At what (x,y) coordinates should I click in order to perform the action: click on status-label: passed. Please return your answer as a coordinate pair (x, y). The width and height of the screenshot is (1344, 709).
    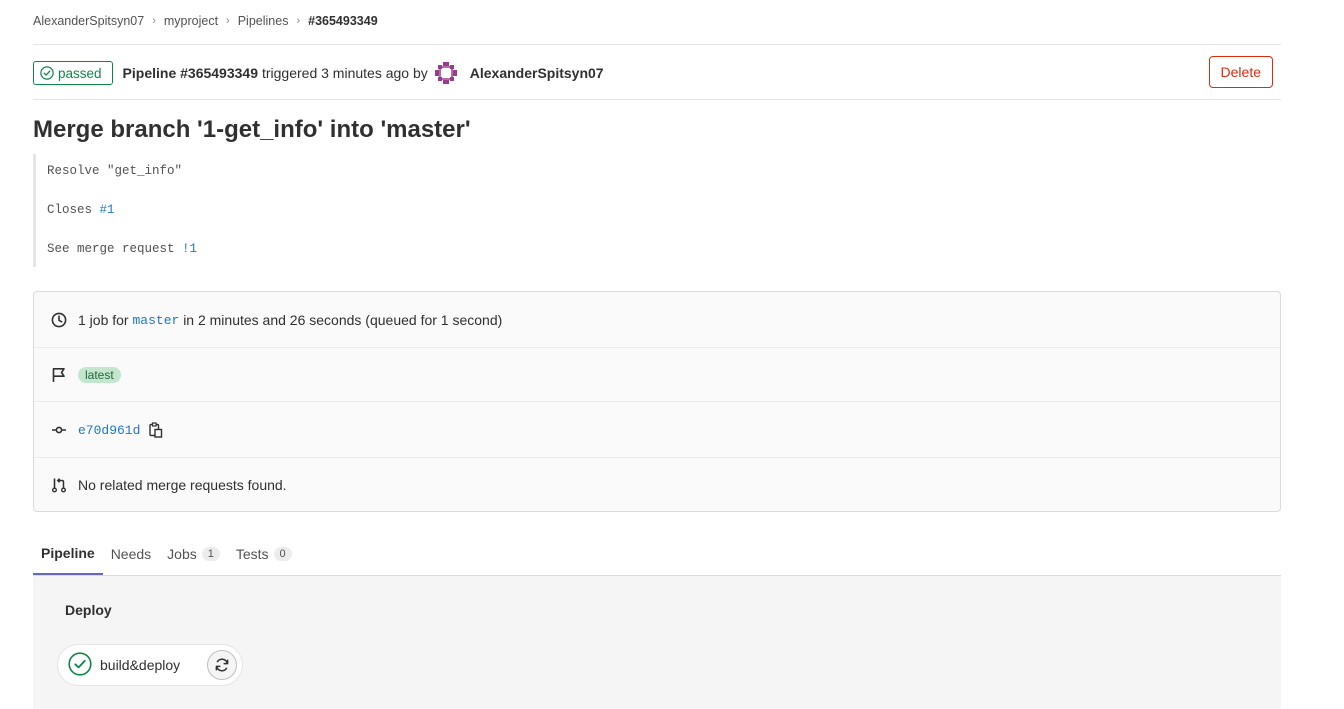
    Looking at the image, I should click on (80, 73).